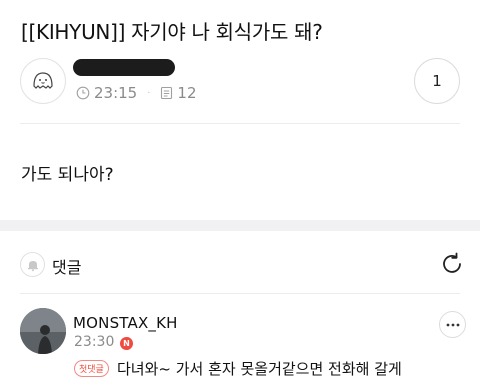  What do you see at coordinates (452, 264) in the screenshot?
I see `refresh-icon` at bounding box center [452, 264].